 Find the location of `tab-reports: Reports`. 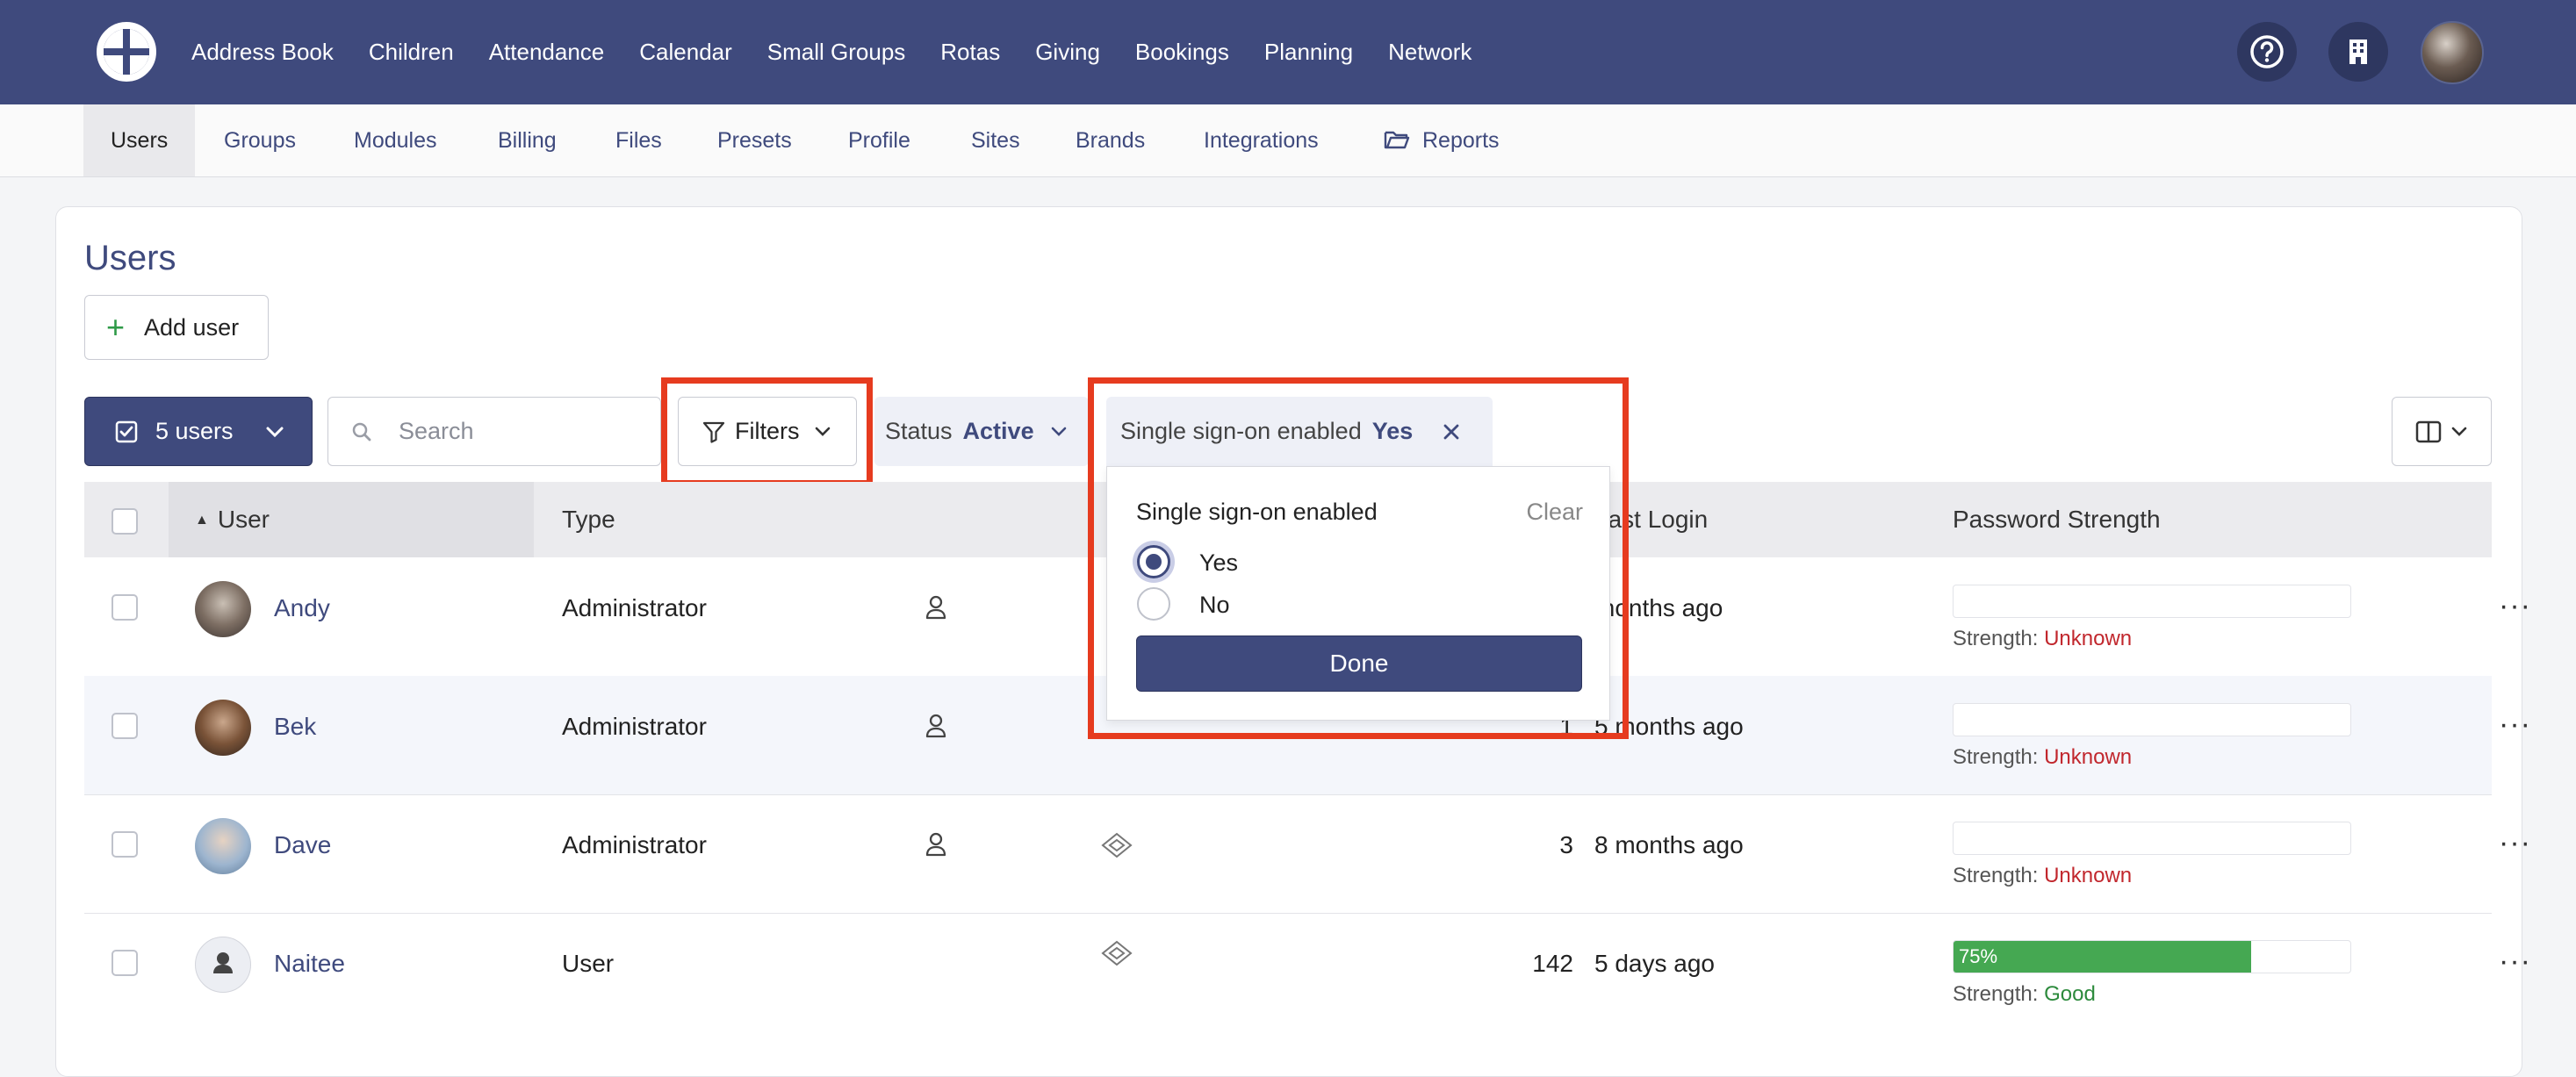

tab-reports: Reports is located at coordinates (1442, 140).